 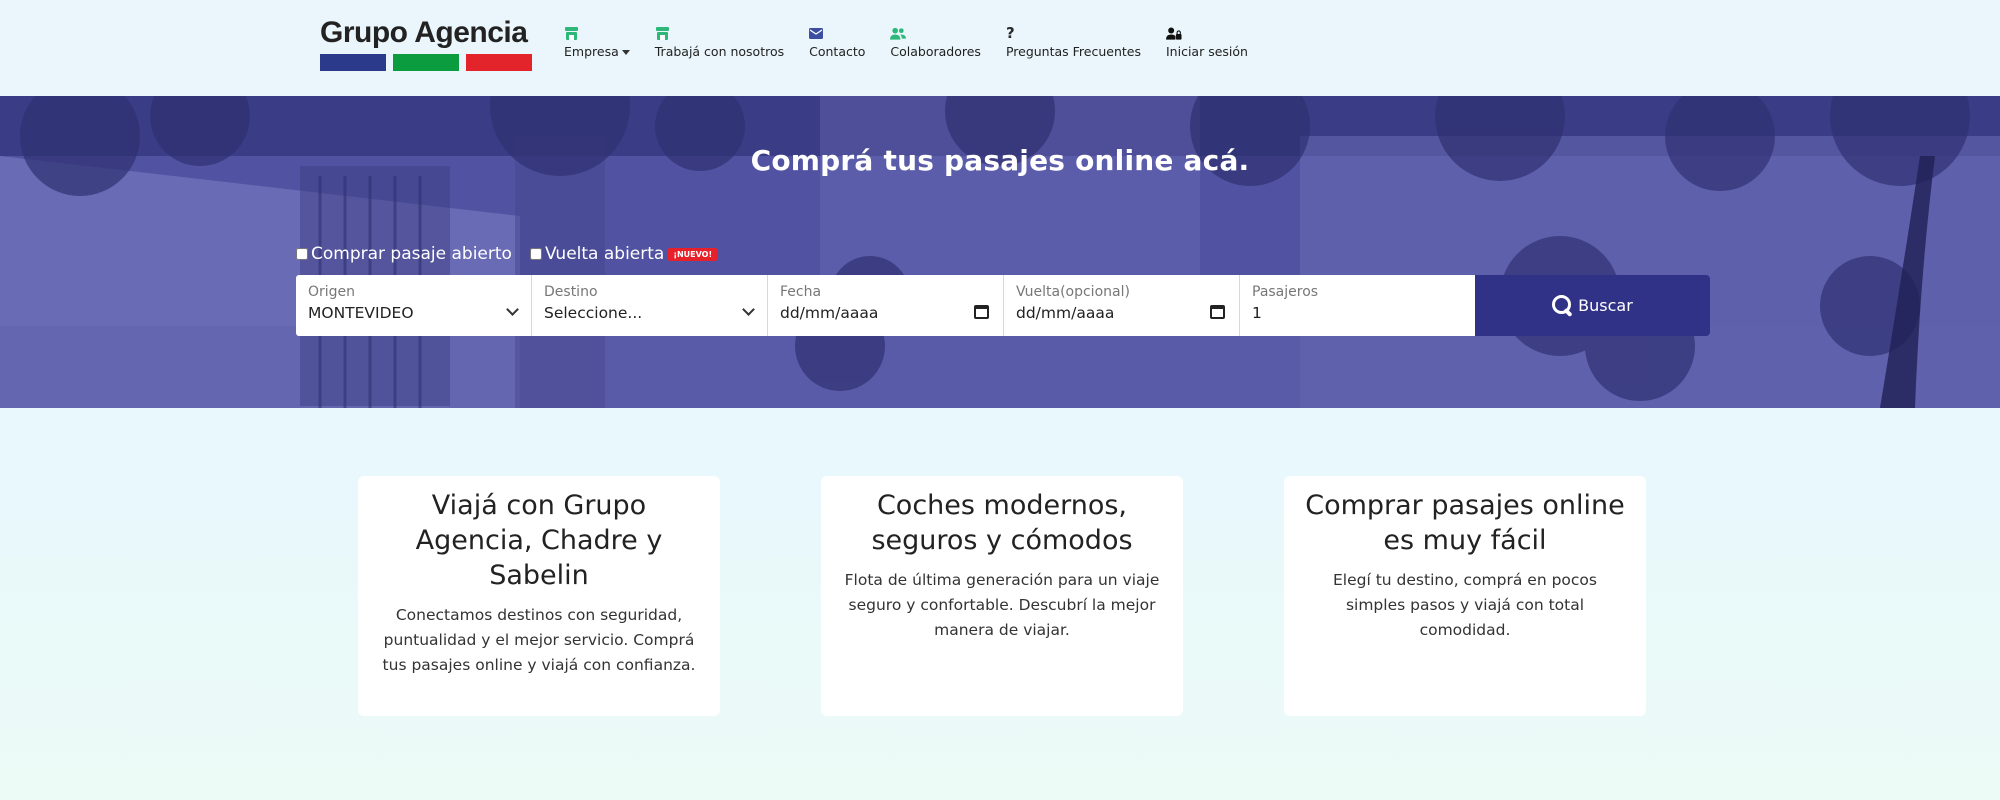 I want to click on brand-logo: Grupo Agencia, so click(x=426, y=43).